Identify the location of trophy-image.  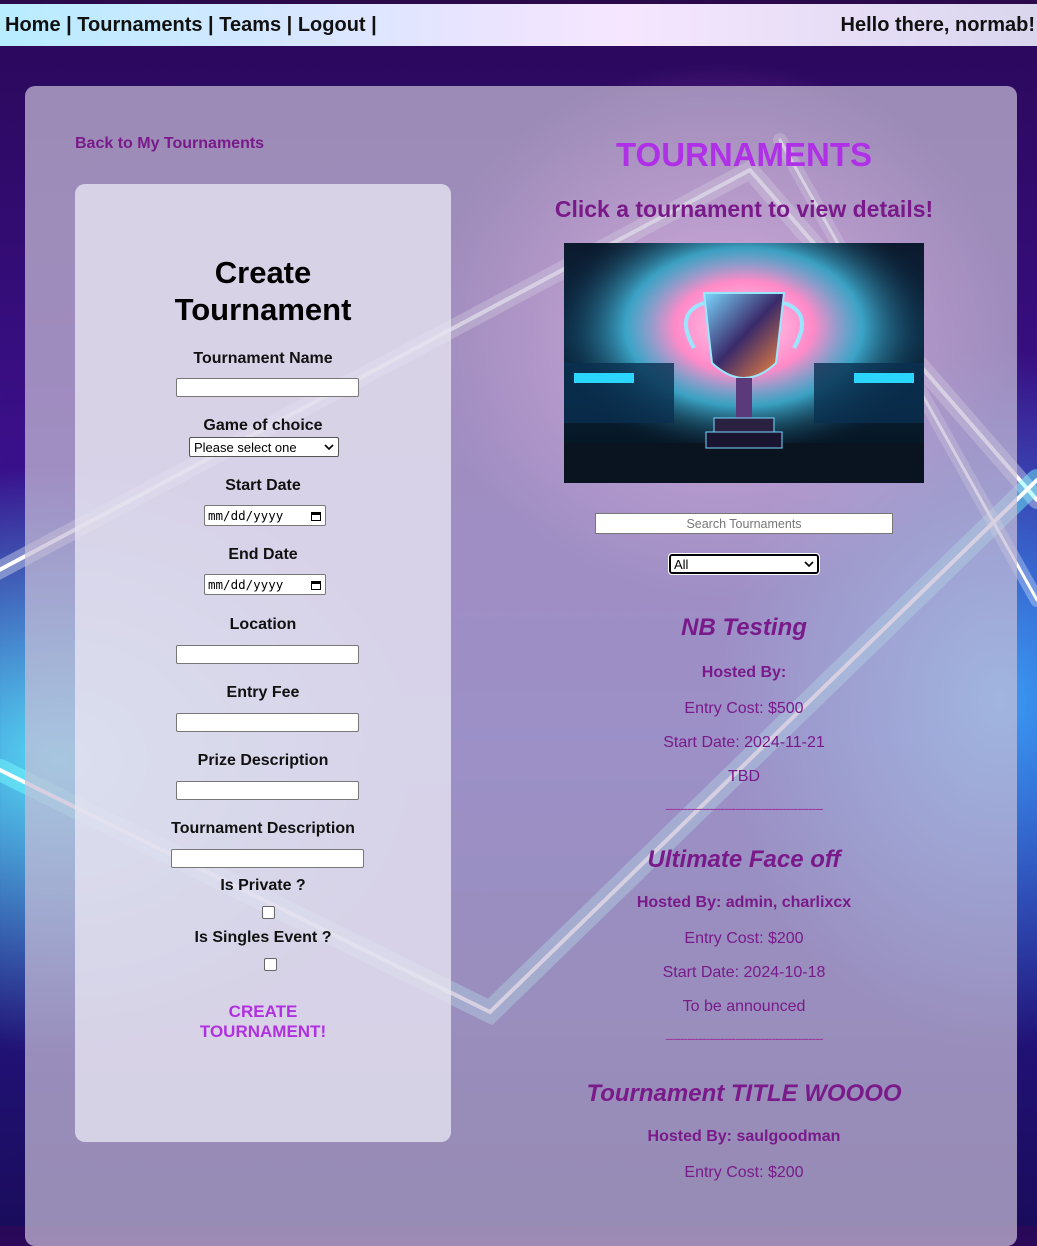
(744, 363).